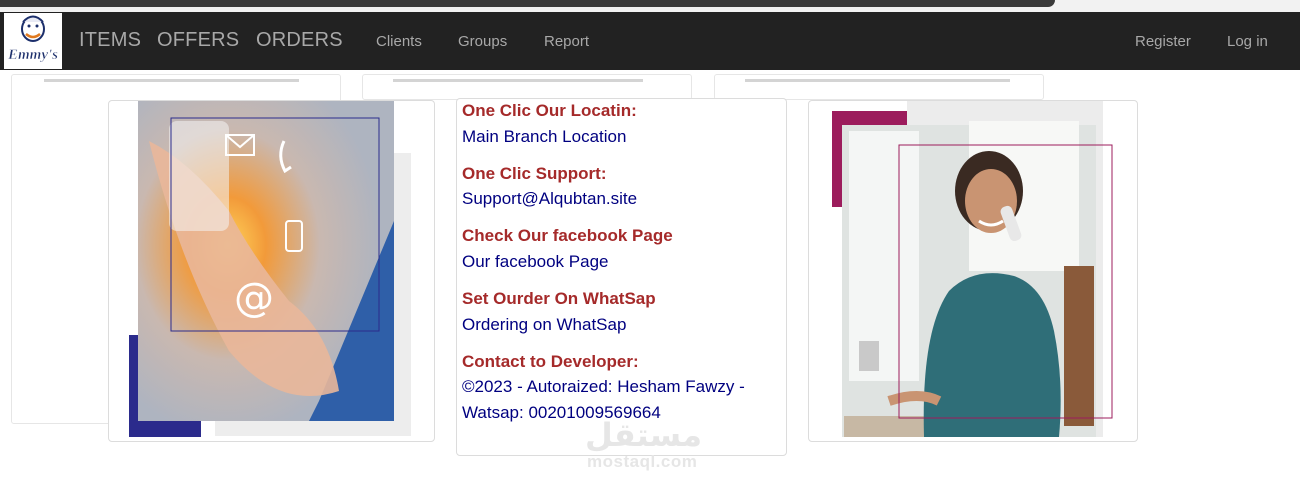 The width and height of the screenshot is (1300, 485). What do you see at coordinates (567, 235) in the screenshot?
I see `facebook-title: Check Our facebook Page` at bounding box center [567, 235].